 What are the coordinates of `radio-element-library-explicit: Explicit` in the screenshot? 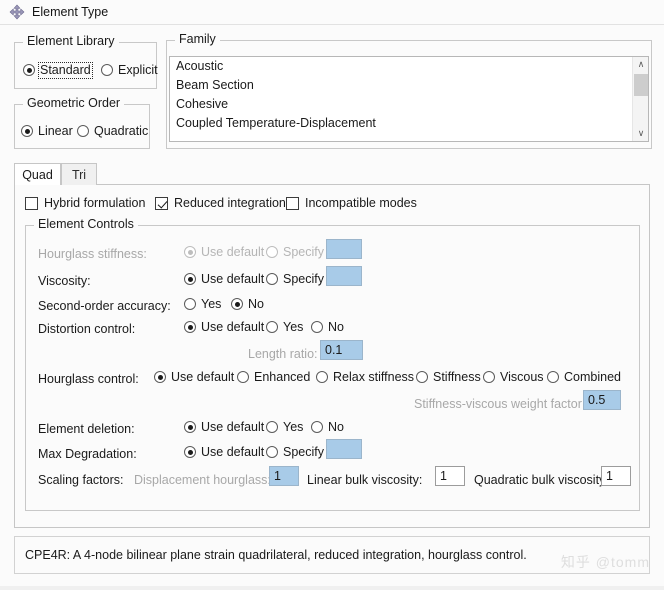 It's located at (129, 70).